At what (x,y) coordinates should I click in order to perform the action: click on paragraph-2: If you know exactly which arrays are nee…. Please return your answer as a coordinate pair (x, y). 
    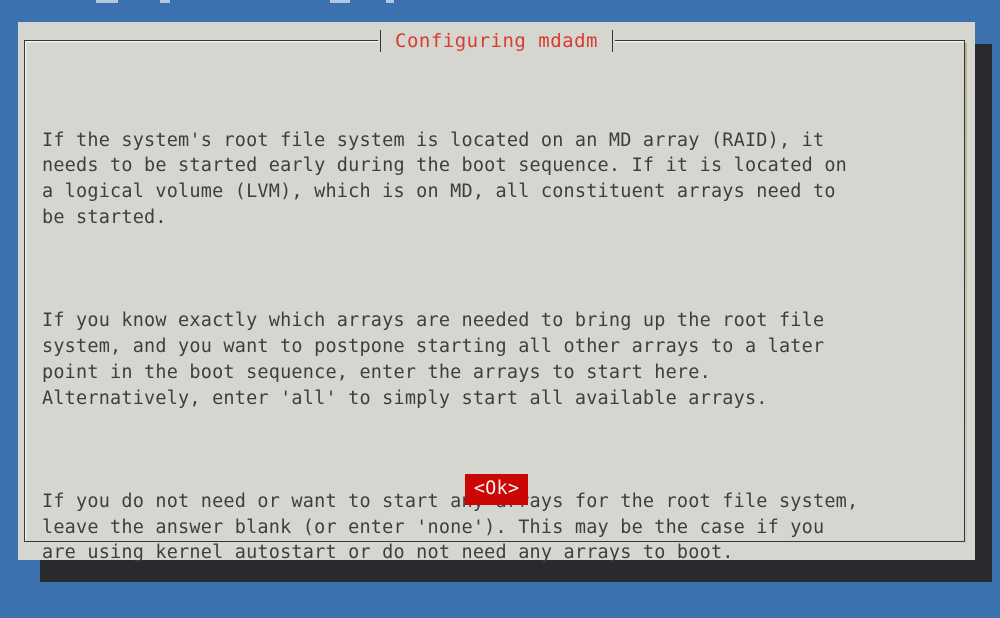
    Looking at the image, I should click on (433, 359).